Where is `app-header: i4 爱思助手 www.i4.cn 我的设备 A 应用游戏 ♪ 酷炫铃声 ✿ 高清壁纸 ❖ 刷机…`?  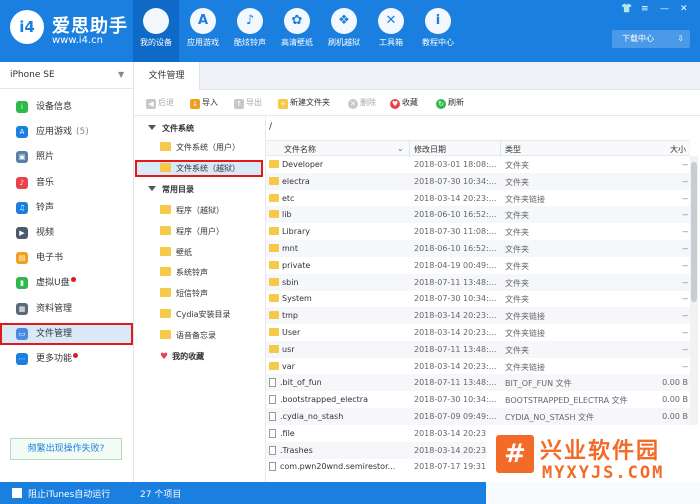 app-header: i4 爱思助手 www.i4.cn 我的设备 A 应用游戏 ♪ 酷炫铃声 ✿ 高清壁纸 ❖ 刷机… is located at coordinates (350, 31).